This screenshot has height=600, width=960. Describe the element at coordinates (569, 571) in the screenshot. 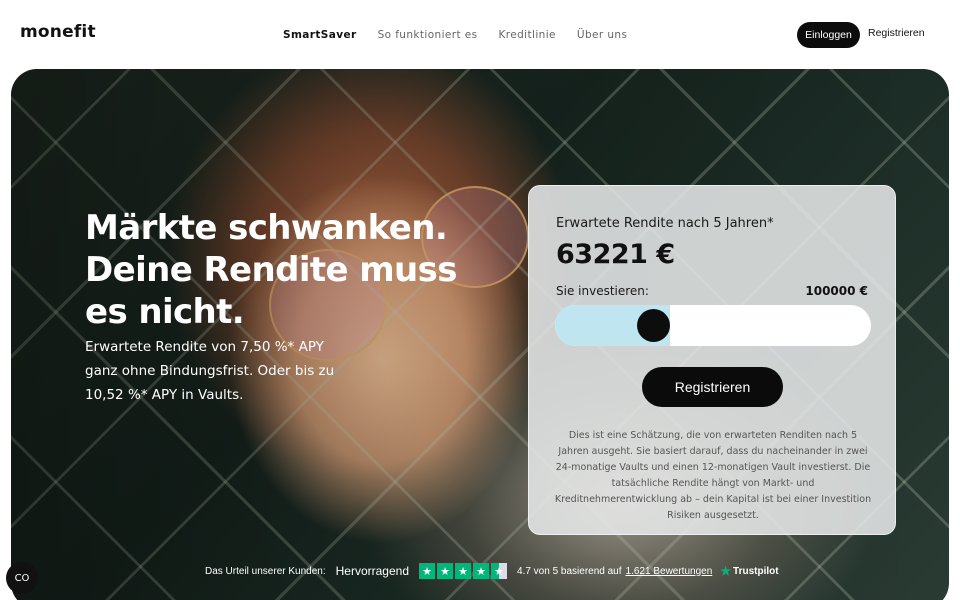

I see `trust-score-text: 4.7 von 5 basierend auf` at that location.